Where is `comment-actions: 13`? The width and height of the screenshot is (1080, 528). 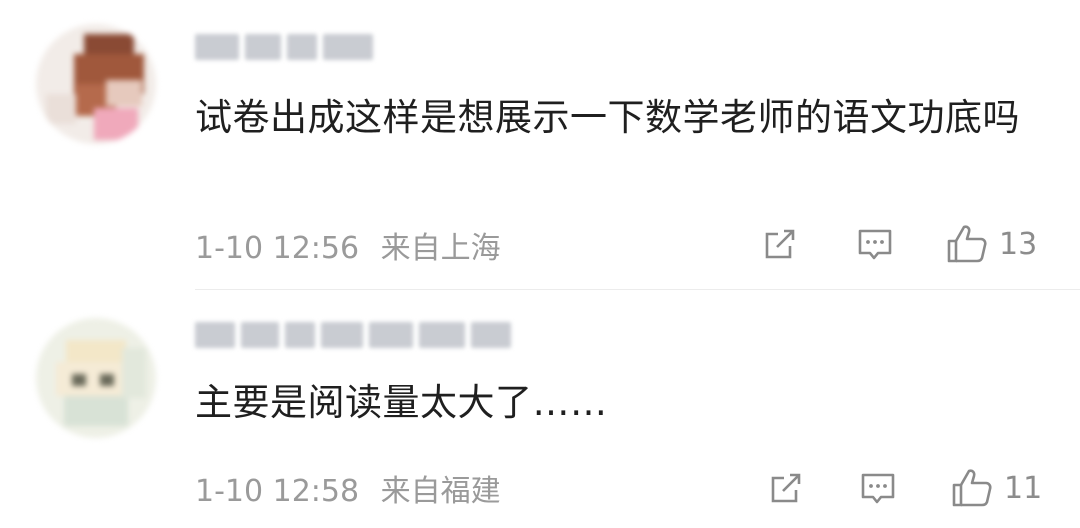
comment-actions: 13 is located at coordinates (540, 244).